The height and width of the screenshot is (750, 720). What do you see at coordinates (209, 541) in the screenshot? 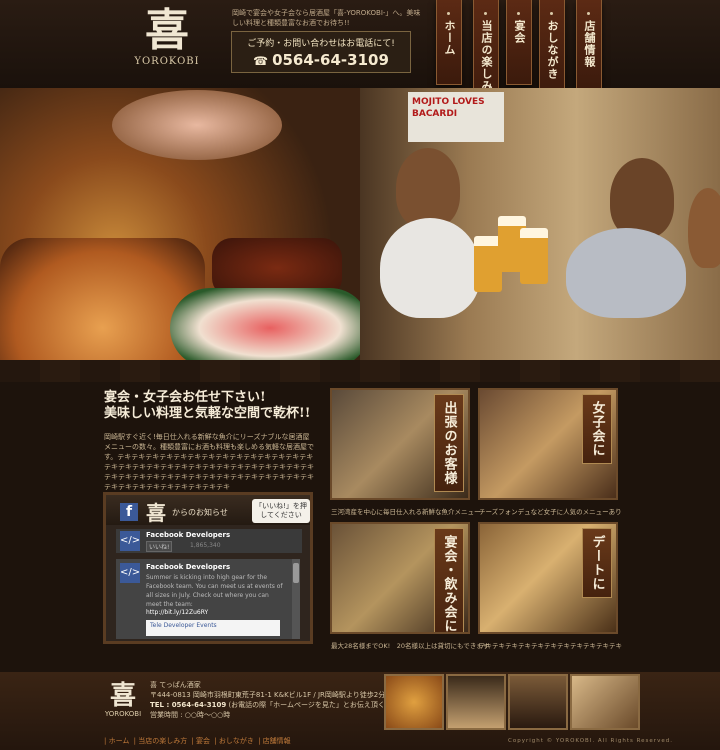
I see `facebook-page-card: </> Facebook Developers いいね! 1,865,340` at bounding box center [209, 541].